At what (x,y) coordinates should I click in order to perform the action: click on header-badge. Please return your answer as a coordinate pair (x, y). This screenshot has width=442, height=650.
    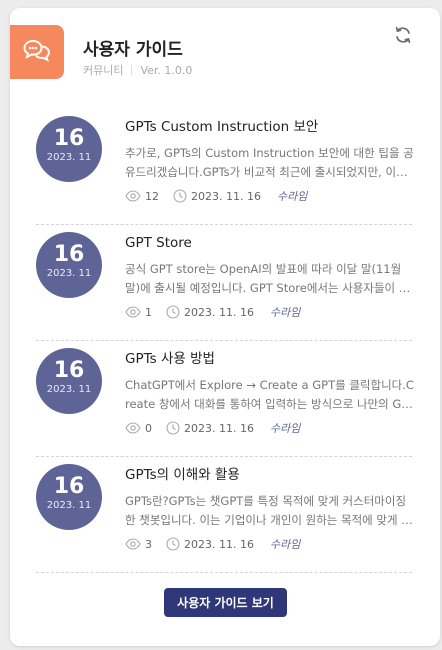
    Looking at the image, I should click on (37, 52).